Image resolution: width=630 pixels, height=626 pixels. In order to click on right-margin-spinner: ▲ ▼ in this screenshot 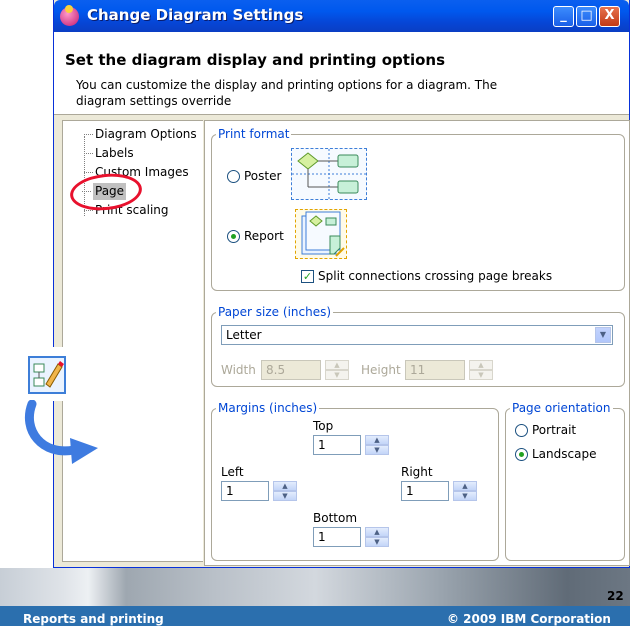, I will do `click(465, 491)`.